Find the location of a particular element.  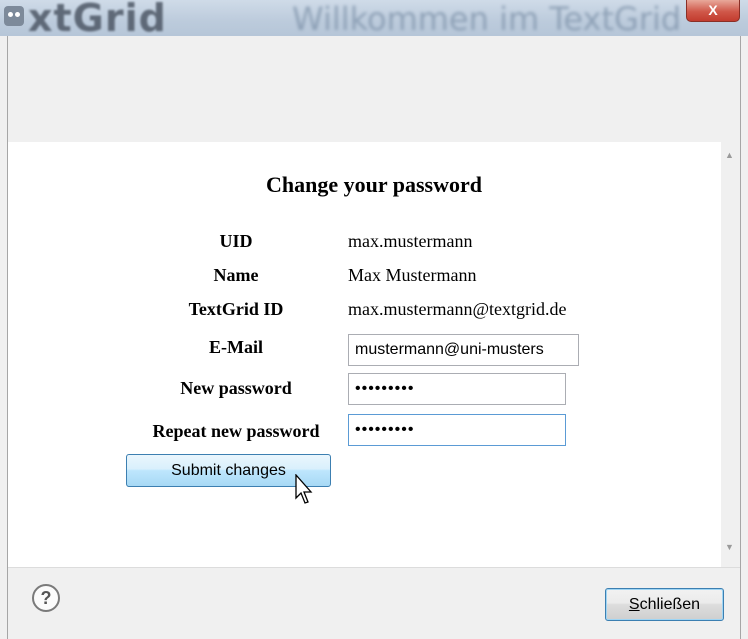

textgrid-id-value: max.mustermann@textgrid.de is located at coordinates (457, 309).